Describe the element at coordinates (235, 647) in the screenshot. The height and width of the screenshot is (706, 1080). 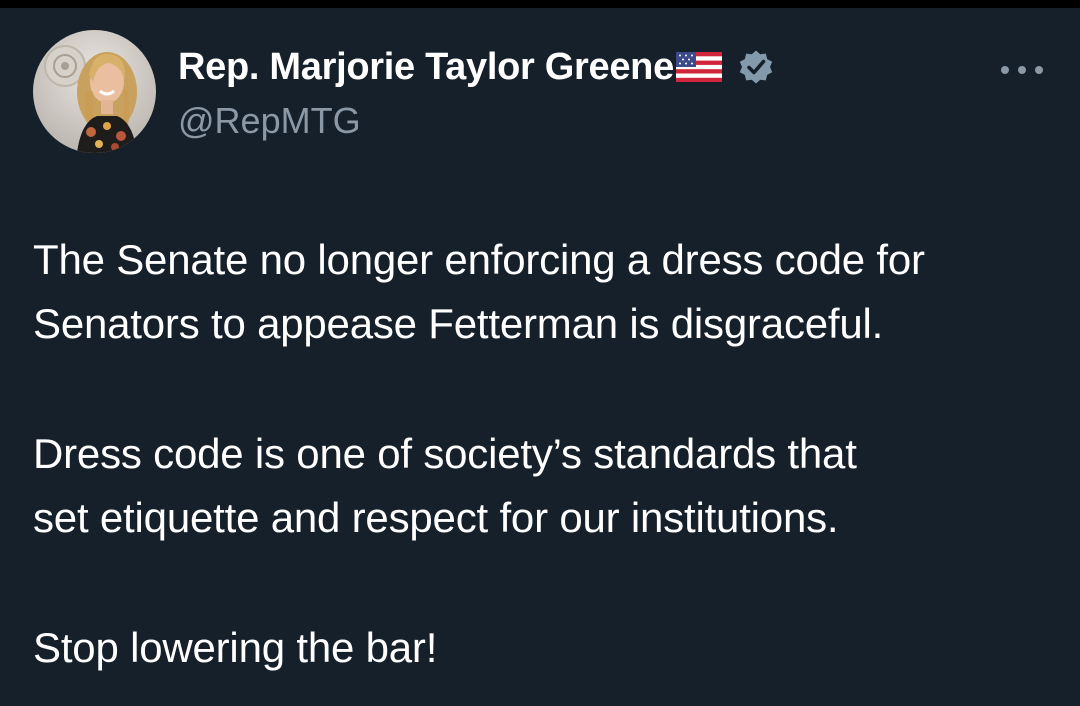
I see `tweet-line: Stop lowering the bar!` at that location.